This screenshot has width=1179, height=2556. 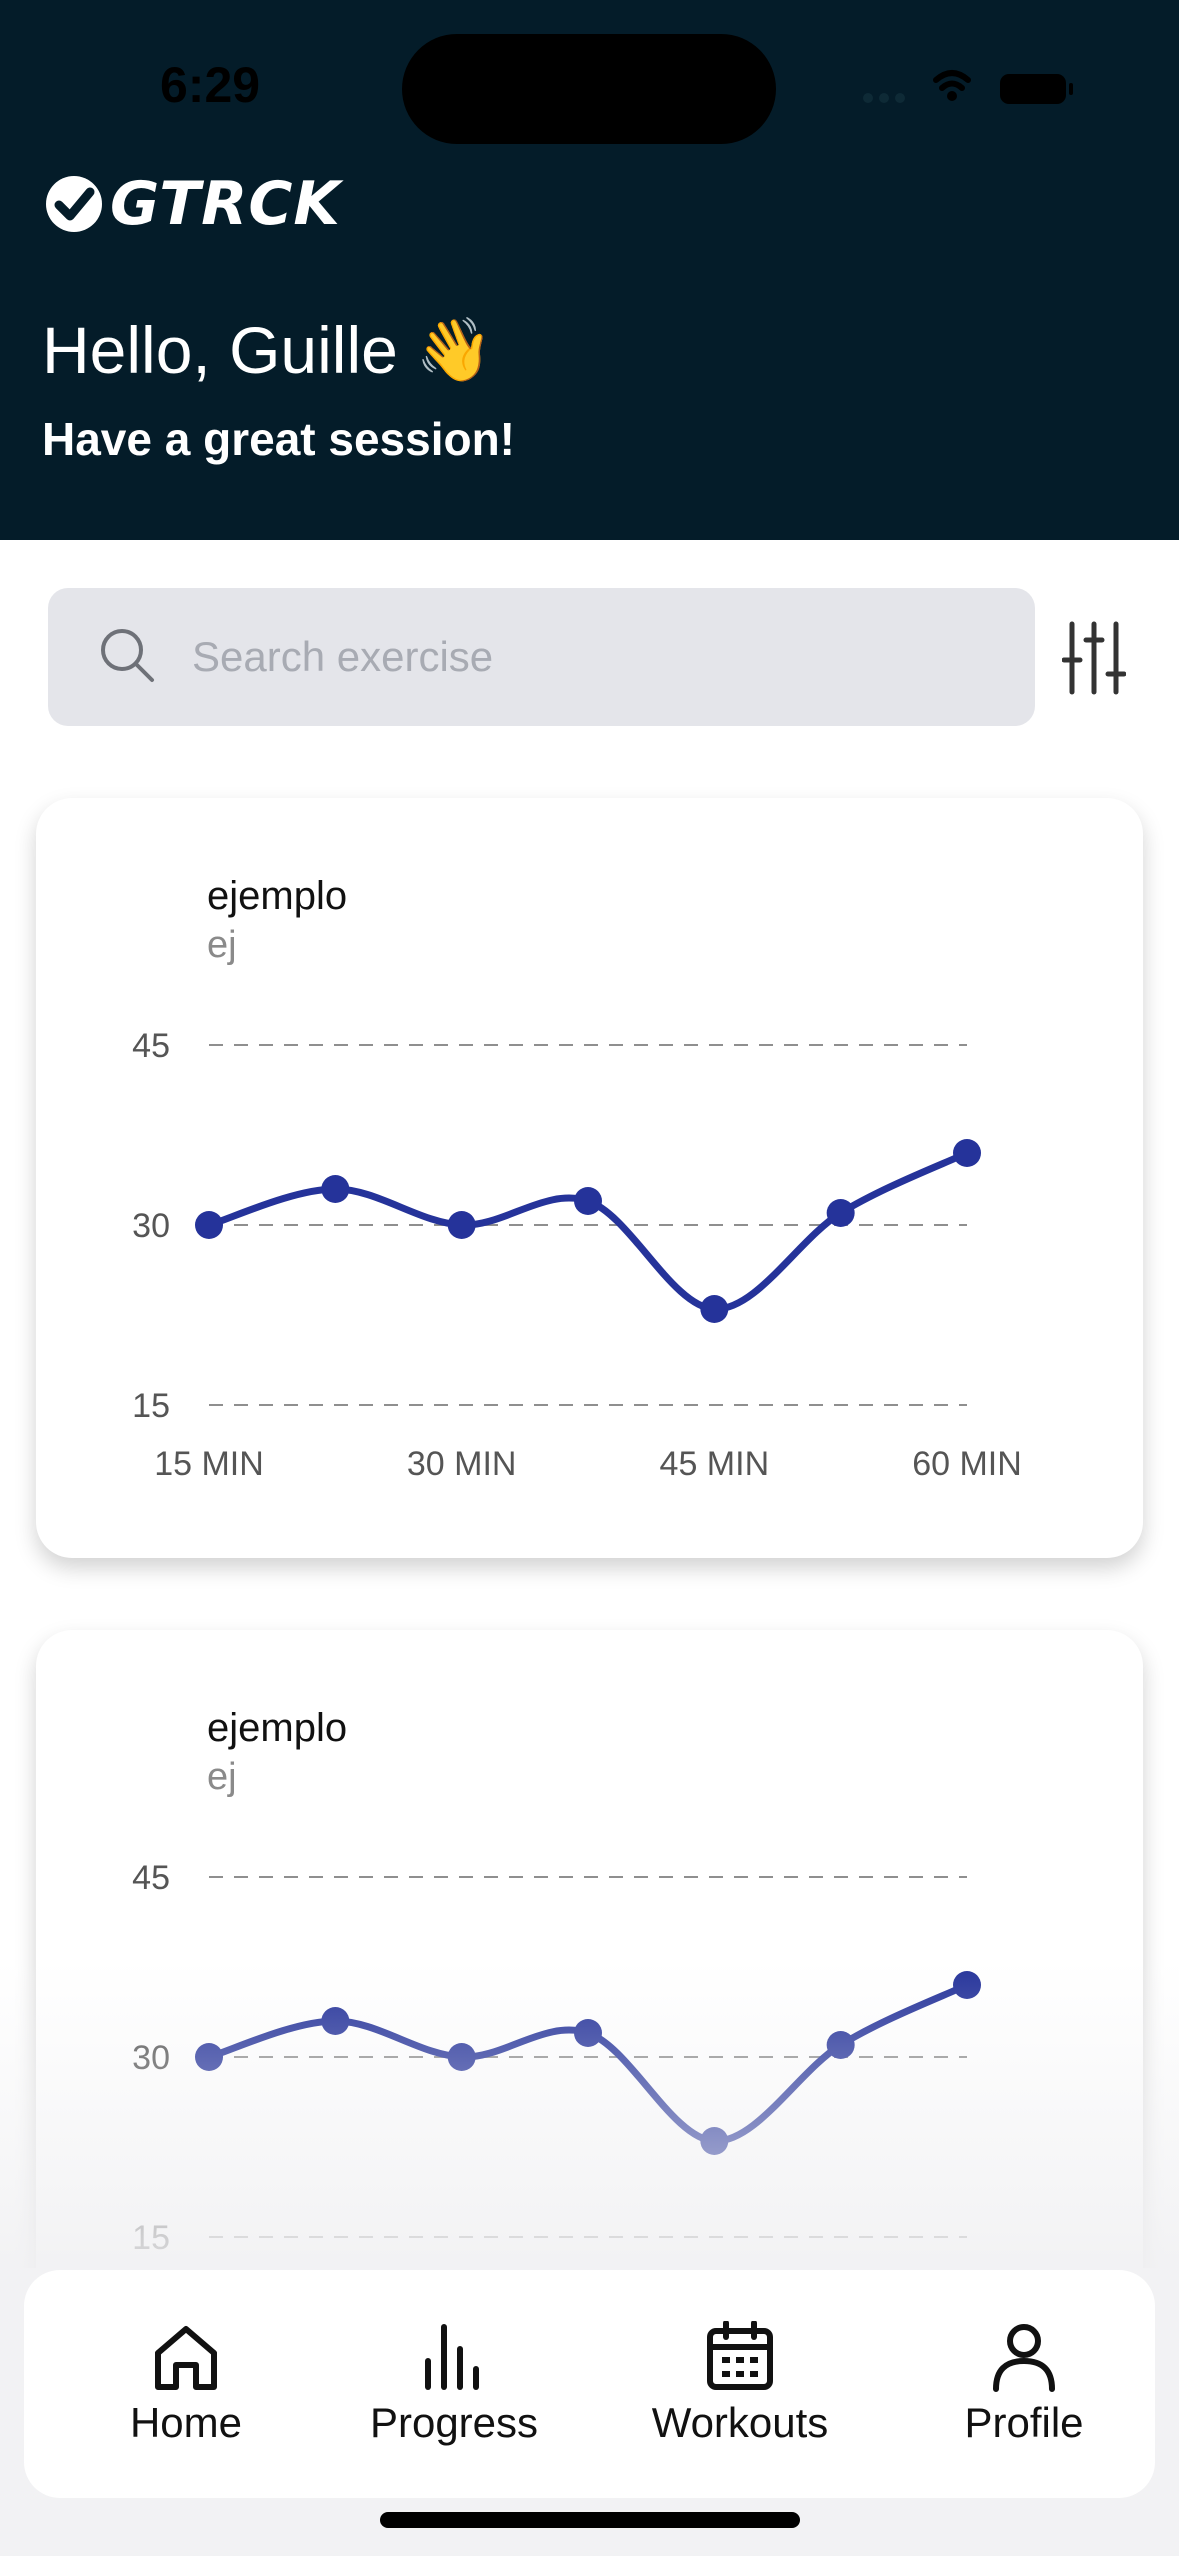 I want to click on greeting-subtitle: Have a great session!, so click(x=279, y=439).